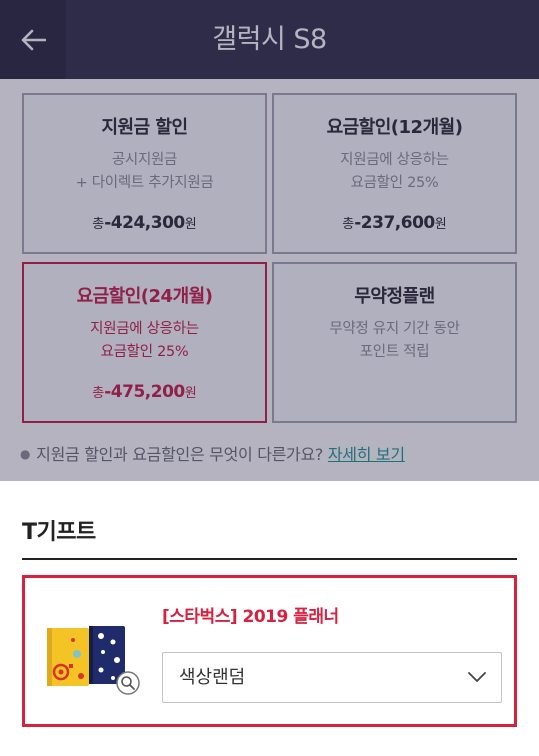 This screenshot has width=539, height=756. I want to click on back-button, so click(33, 39).